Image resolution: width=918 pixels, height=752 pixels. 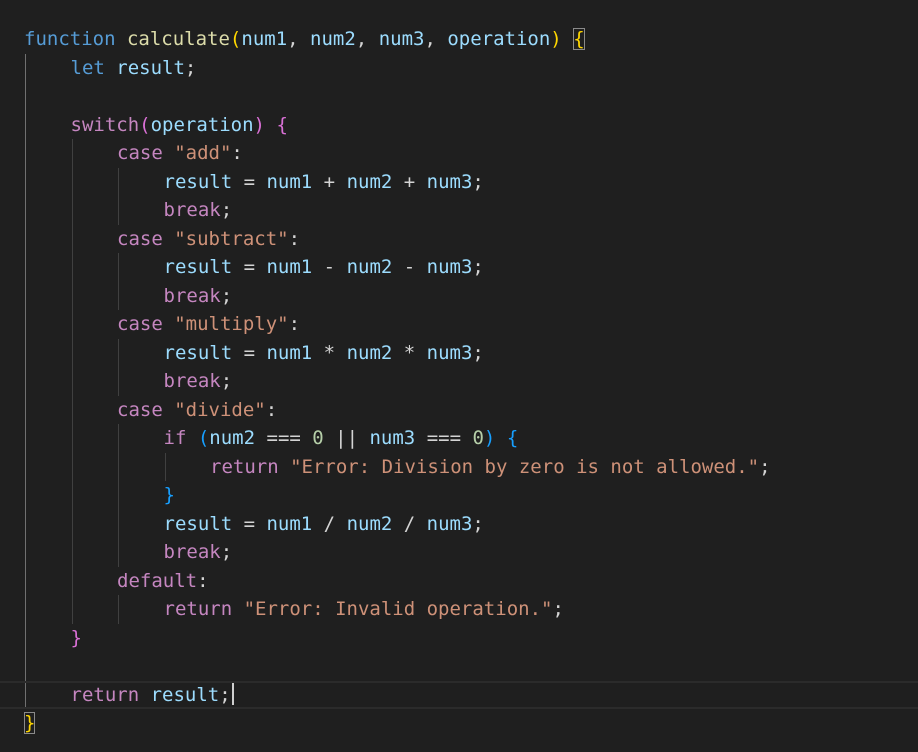 What do you see at coordinates (105, 124) in the screenshot?
I see `code-token: switch` at bounding box center [105, 124].